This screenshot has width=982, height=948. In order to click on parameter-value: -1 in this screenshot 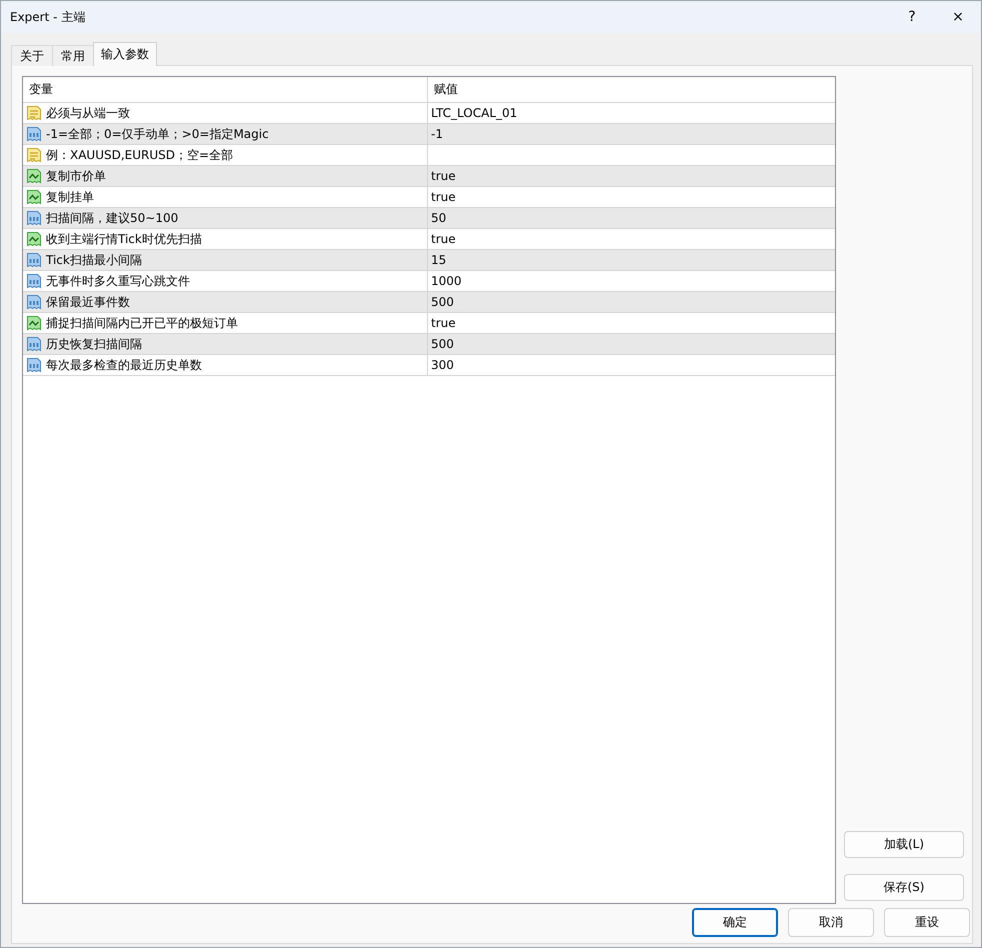, I will do `click(437, 134)`.